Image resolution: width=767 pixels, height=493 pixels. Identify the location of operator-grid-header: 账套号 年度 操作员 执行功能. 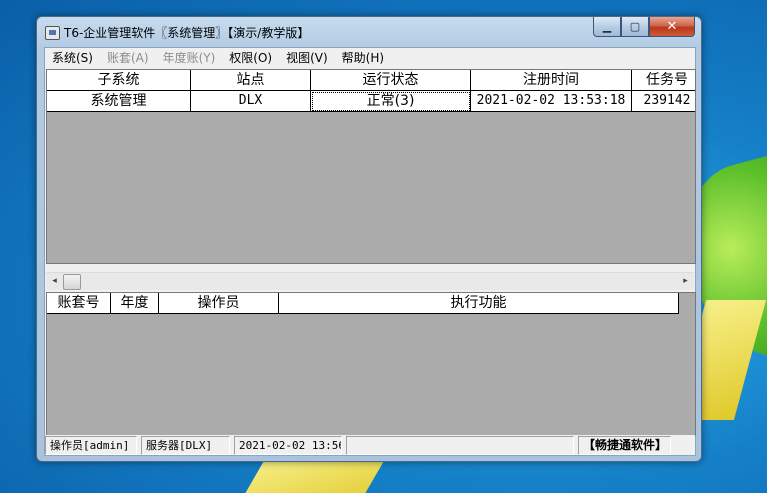
(363, 303).